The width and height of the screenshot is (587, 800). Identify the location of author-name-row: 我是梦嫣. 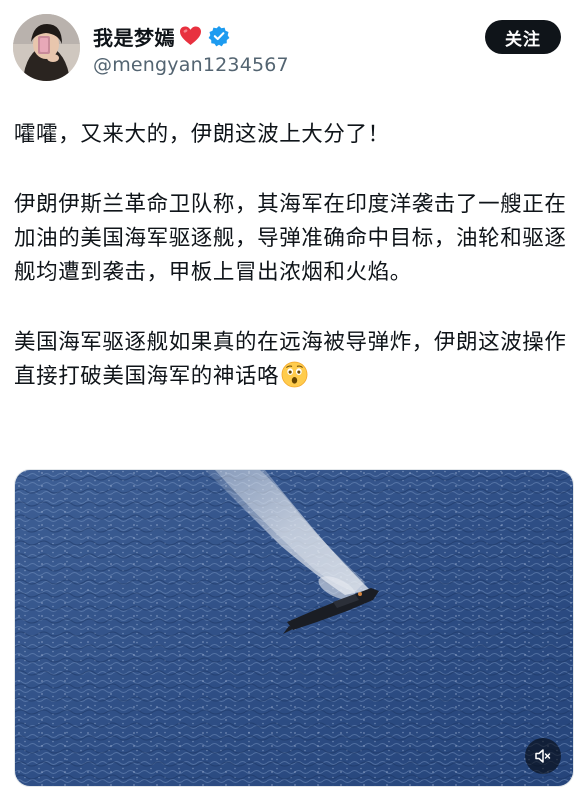
(161, 36).